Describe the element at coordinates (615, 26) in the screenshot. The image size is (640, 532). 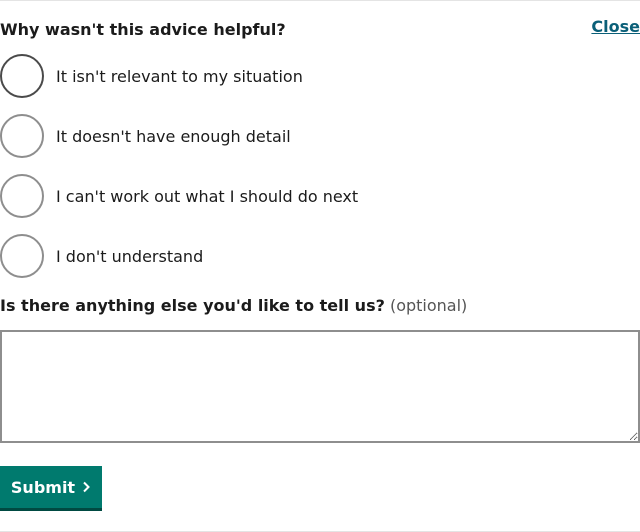
I see `close-link: Close` at that location.